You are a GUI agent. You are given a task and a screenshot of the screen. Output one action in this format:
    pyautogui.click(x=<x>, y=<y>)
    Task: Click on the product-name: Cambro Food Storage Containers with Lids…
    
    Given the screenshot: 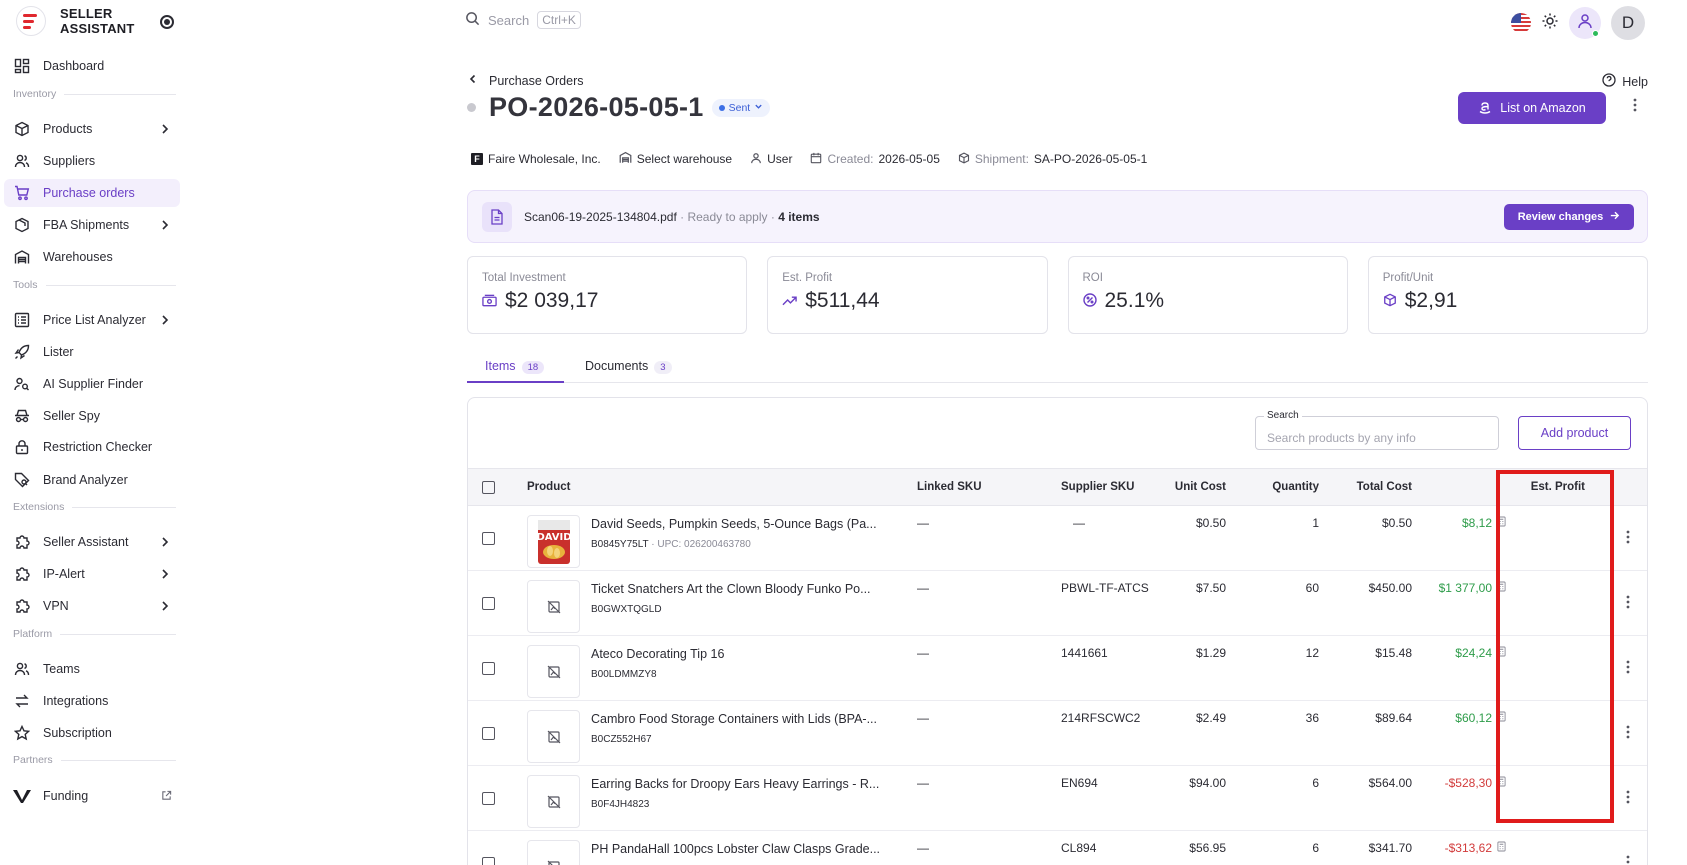 What is the action you would take?
    pyautogui.click(x=734, y=719)
    